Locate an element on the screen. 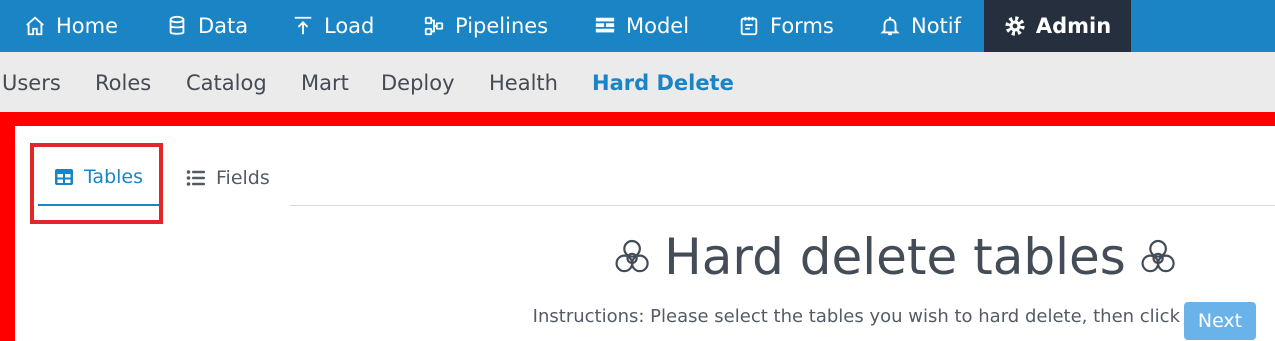  page-title-text: Hard delete tables is located at coordinates (895, 257).